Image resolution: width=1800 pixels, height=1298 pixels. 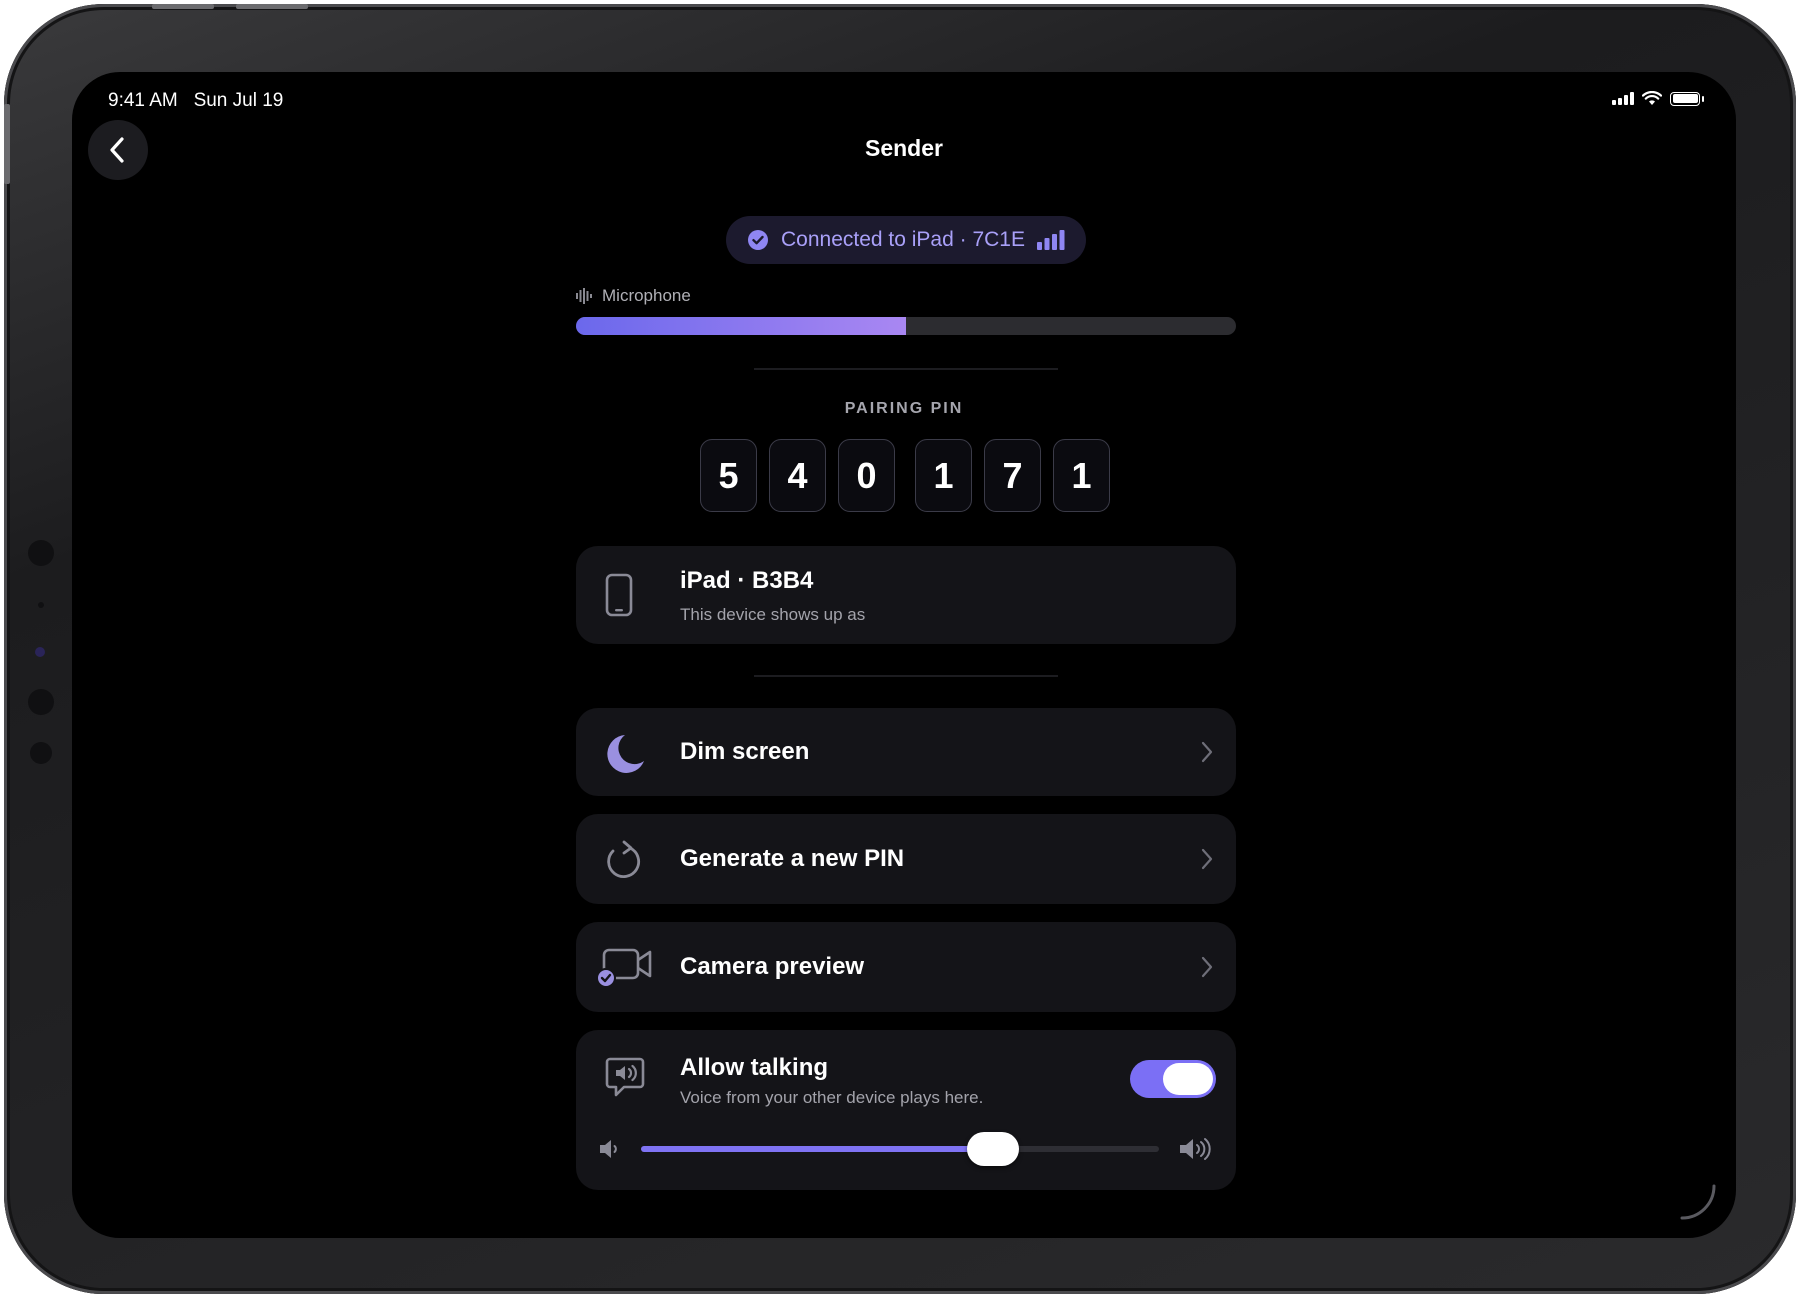 I want to click on status-icons, so click(x=1658, y=98).